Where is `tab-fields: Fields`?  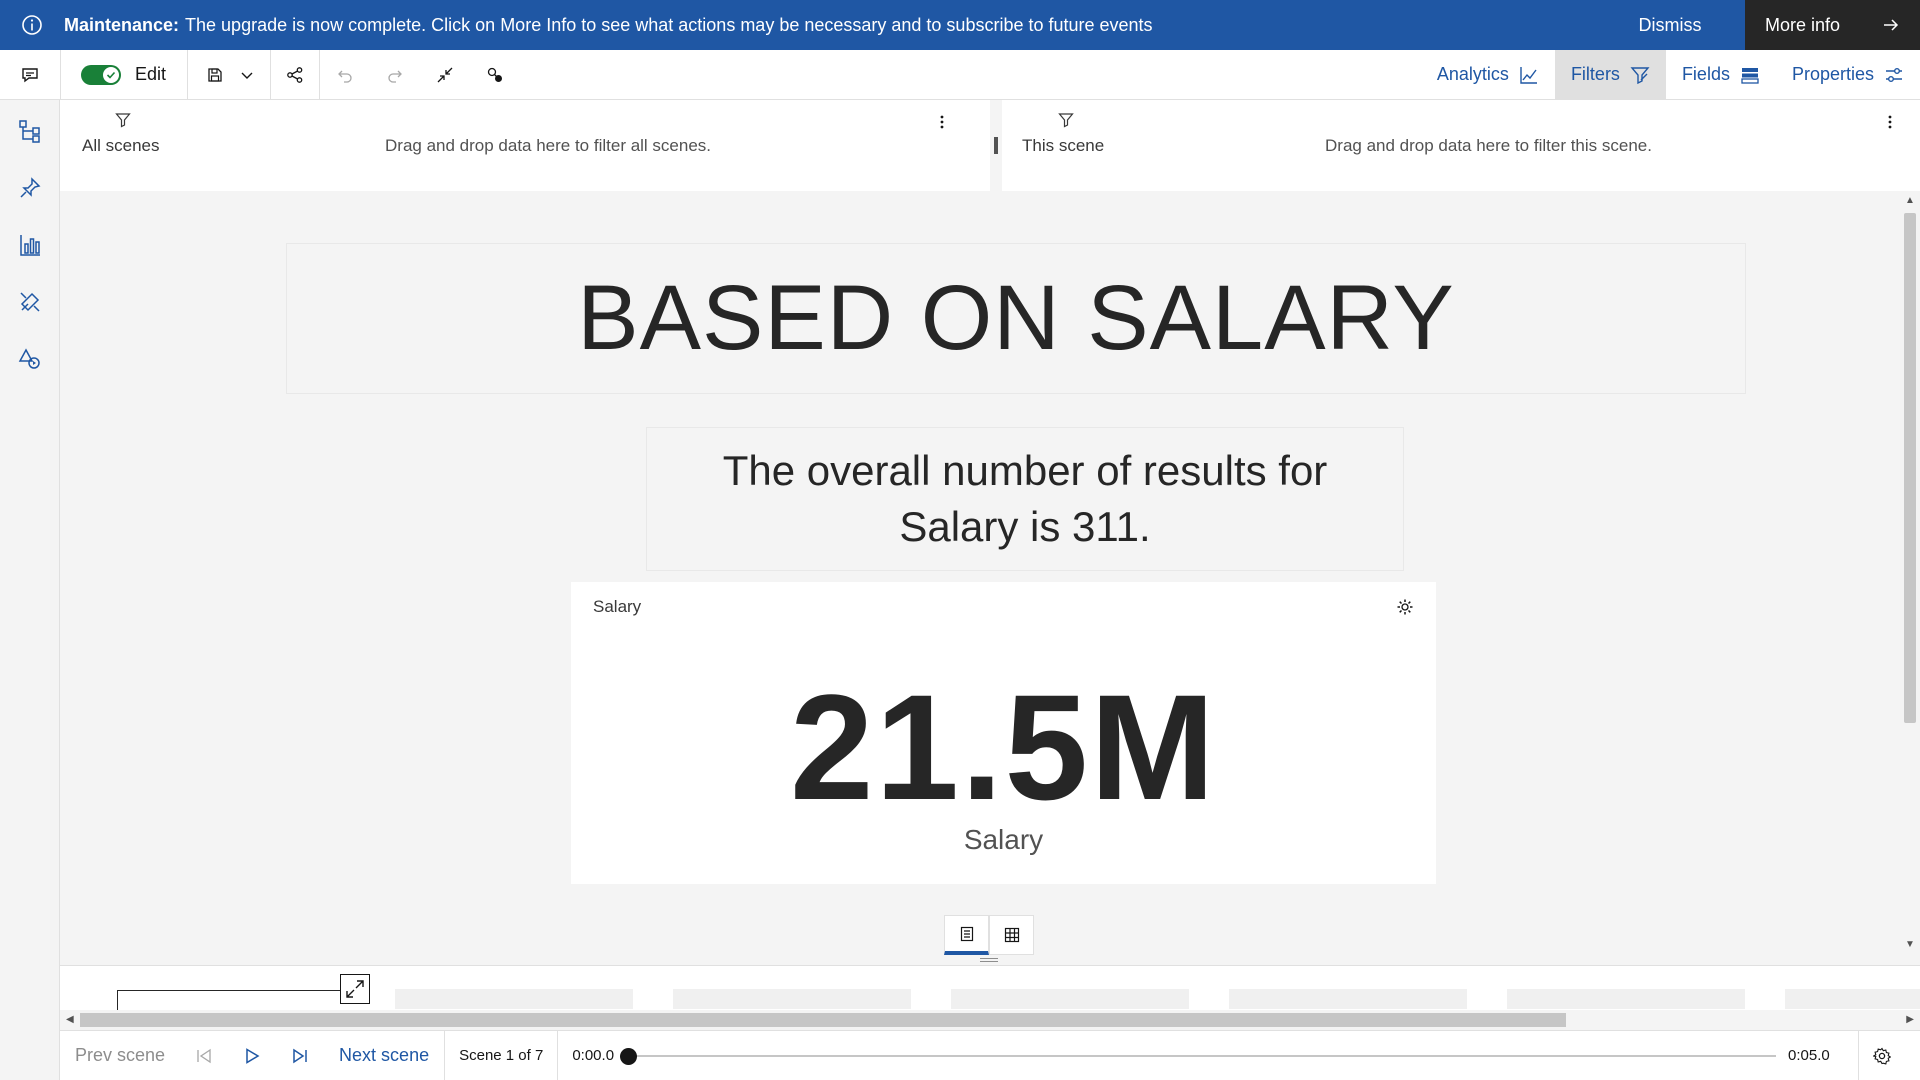 tab-fields: Fields is located at coordinates (1721, 75).